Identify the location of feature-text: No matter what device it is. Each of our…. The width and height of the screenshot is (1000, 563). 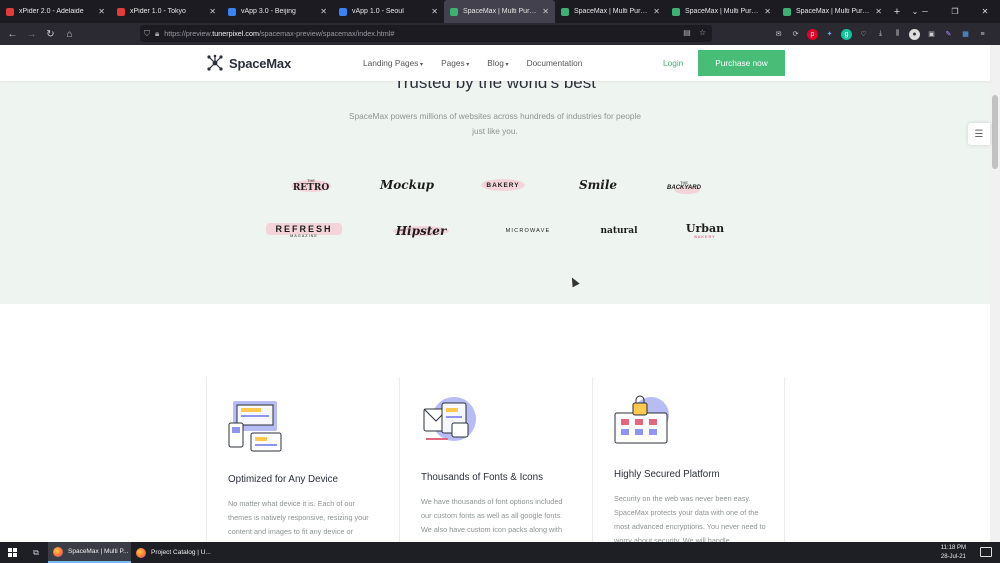
(298, 517).